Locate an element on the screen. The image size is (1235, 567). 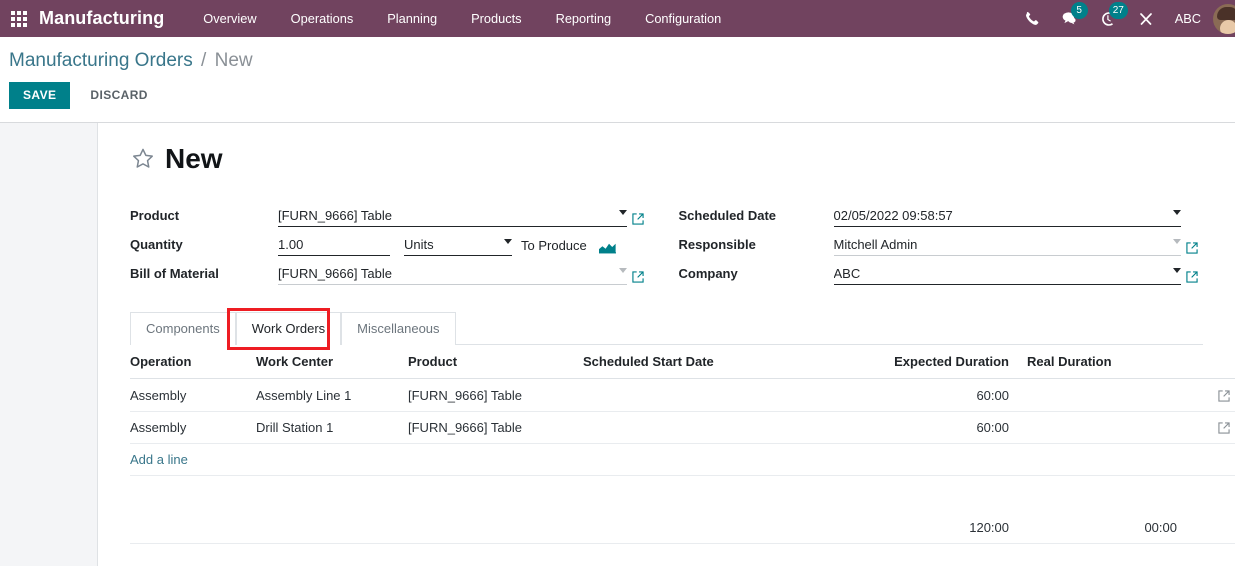
responsible-external-link-icon is located at coordinates (1192, 248).